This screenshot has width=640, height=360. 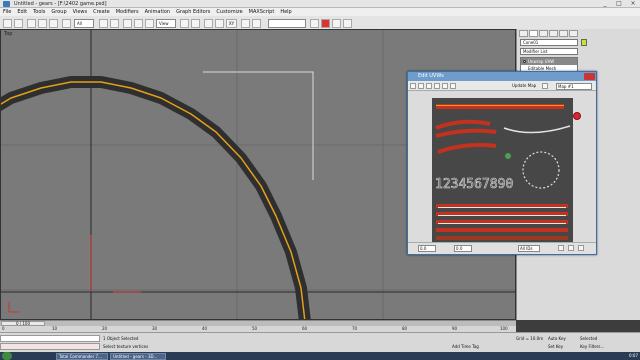 What do you see at coordinates (413, 86) in the screenshot?
I see `move-icon` at bounding box center [413, 86].